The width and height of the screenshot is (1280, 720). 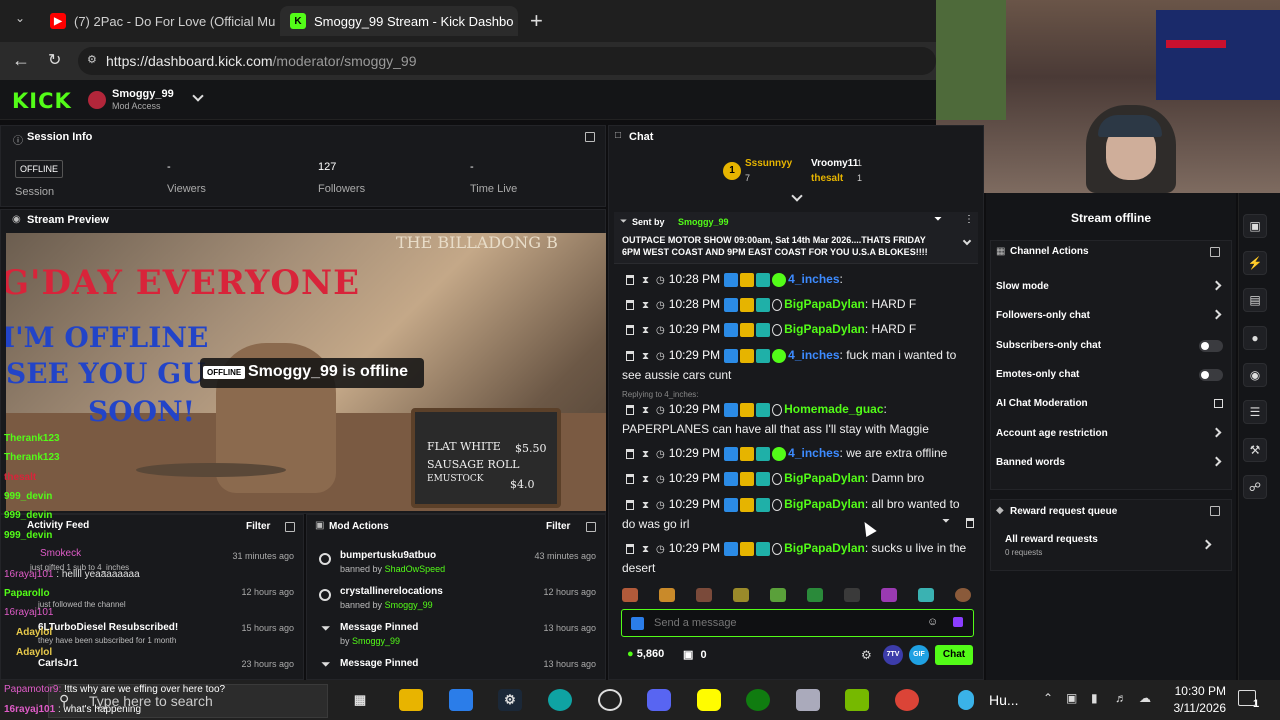 I want to click on emotes-only-toggle, so click(x=1211, y=375).